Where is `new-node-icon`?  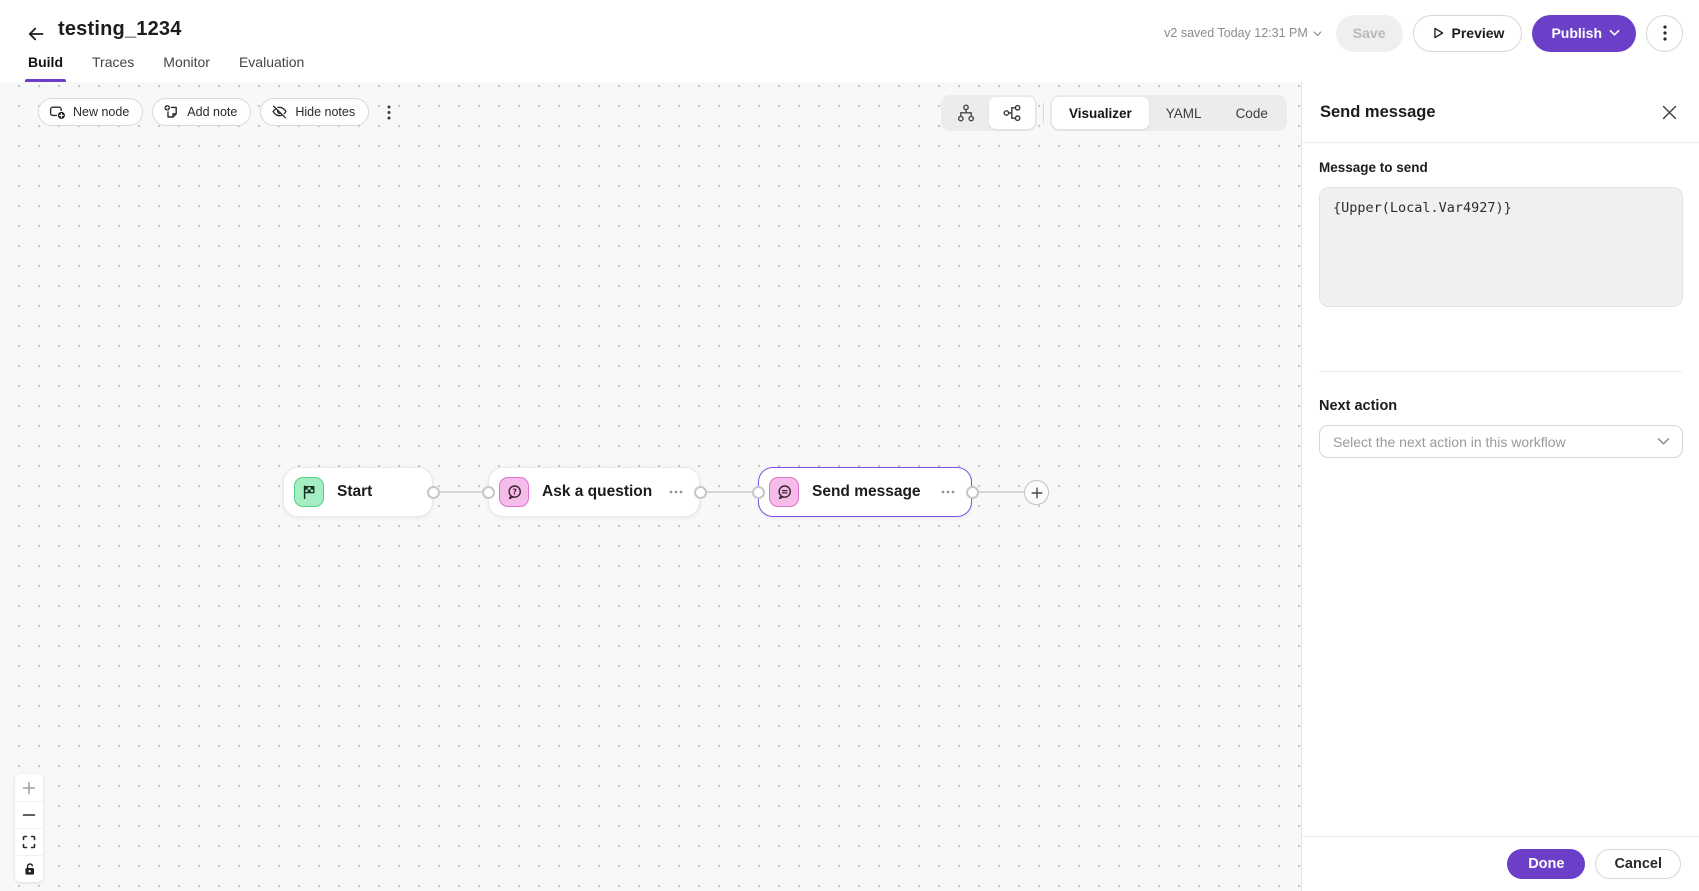
new-node-icon is located at coordinates (57, 113).